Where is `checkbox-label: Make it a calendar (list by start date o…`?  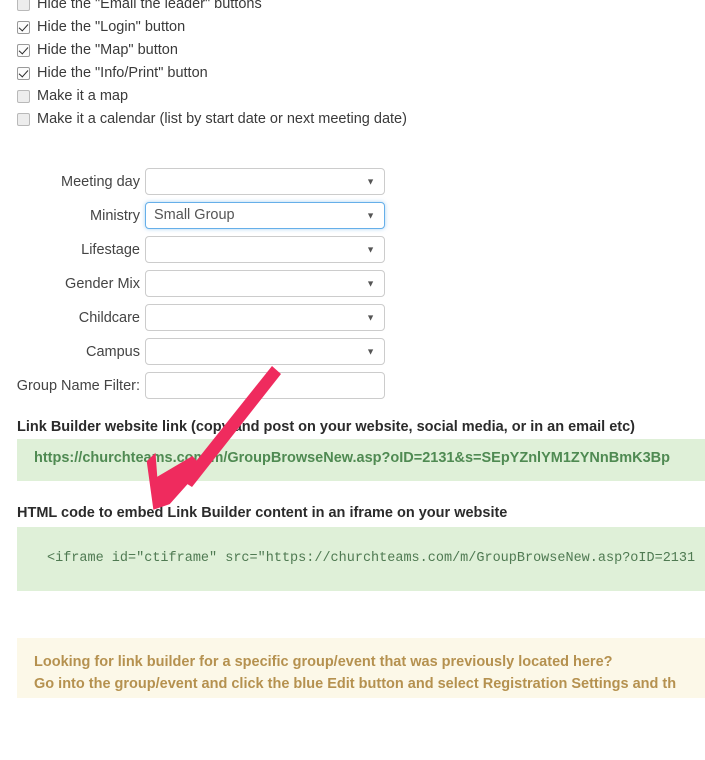
checkbox-label: Make it a calendar (list by start date o… is located at coordinates (222, 119).